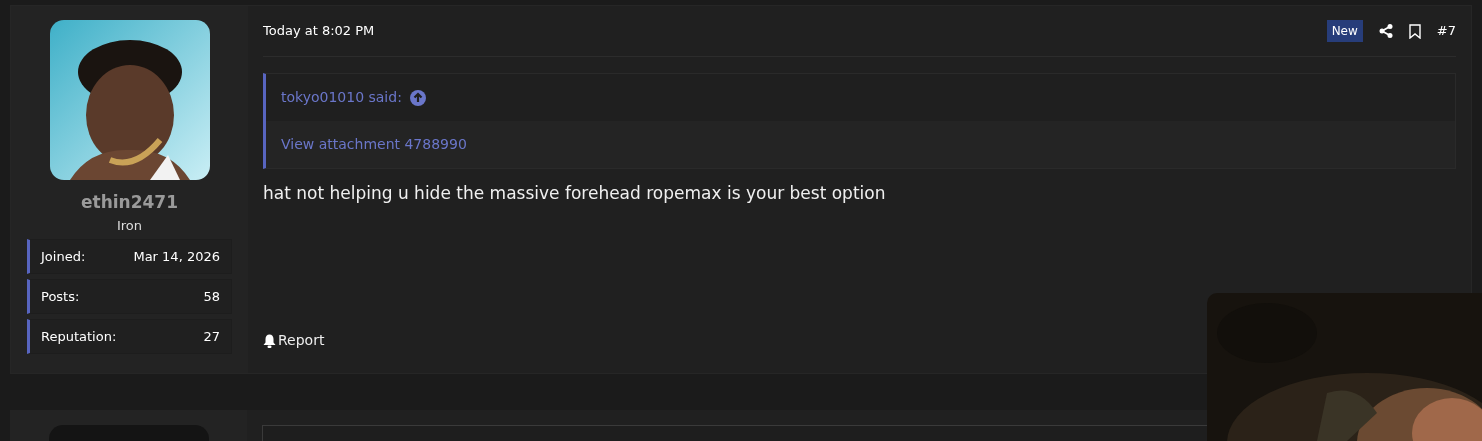 Image resolution: width=1482 pixels, height=441 pixels. I want to click on attachment-link: View attachment 4788990, so click(374, 144).